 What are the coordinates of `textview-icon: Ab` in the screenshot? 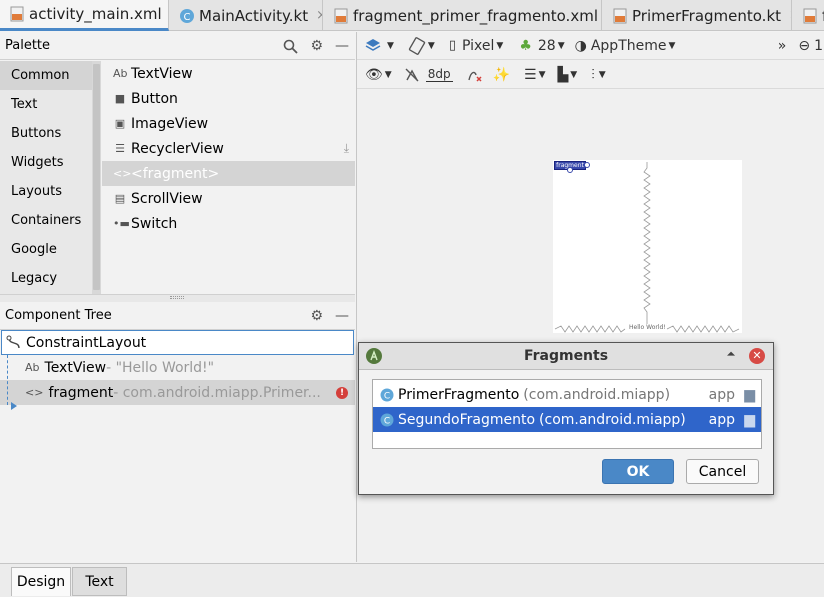 It's located at (32, 367).